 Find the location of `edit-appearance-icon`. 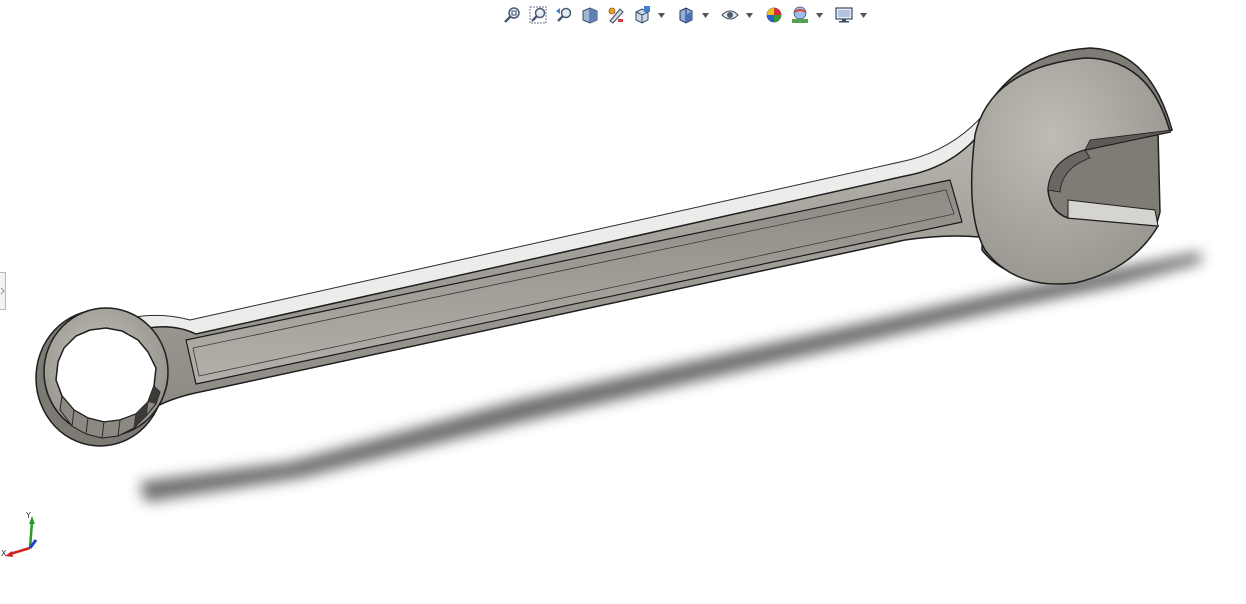

edit-appearance-icon is located at coordinates (774, 15).